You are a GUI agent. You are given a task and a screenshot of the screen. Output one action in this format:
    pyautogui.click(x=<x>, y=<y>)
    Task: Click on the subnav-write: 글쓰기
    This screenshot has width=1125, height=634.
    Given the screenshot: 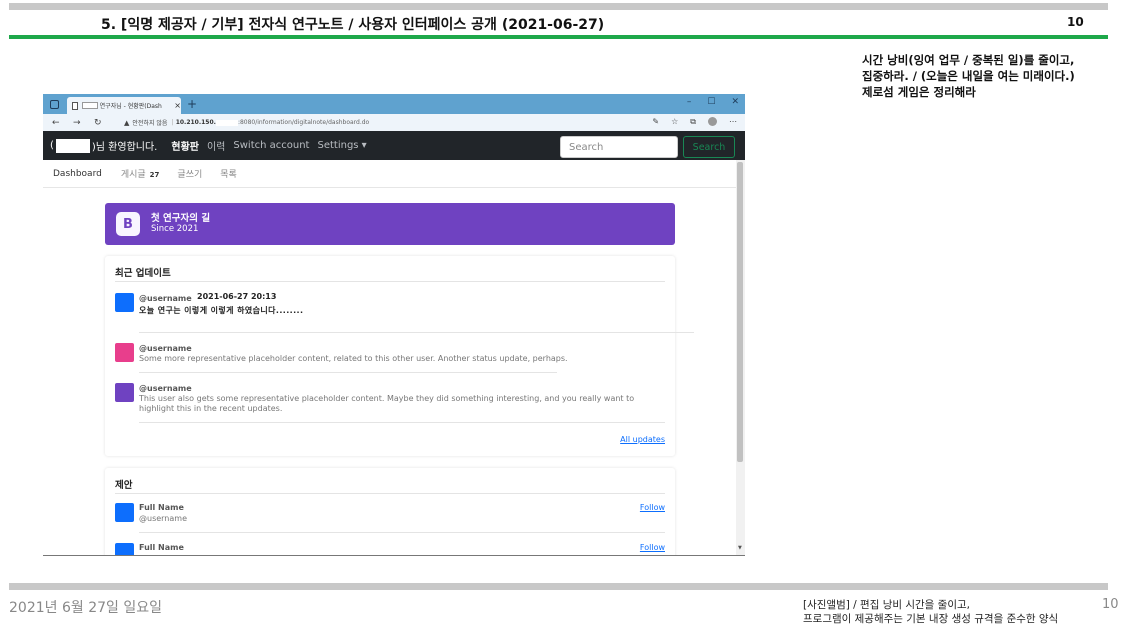 What is the action you would take?
    pyautogui.click(x=189, y=173)
    